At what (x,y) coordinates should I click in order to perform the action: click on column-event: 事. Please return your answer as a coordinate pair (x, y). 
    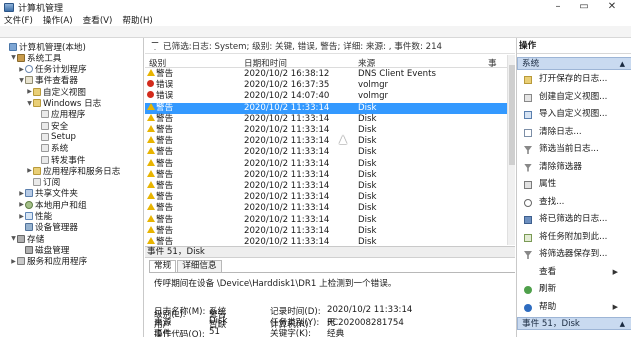
    Looking at the image, I should click on (492, 63).